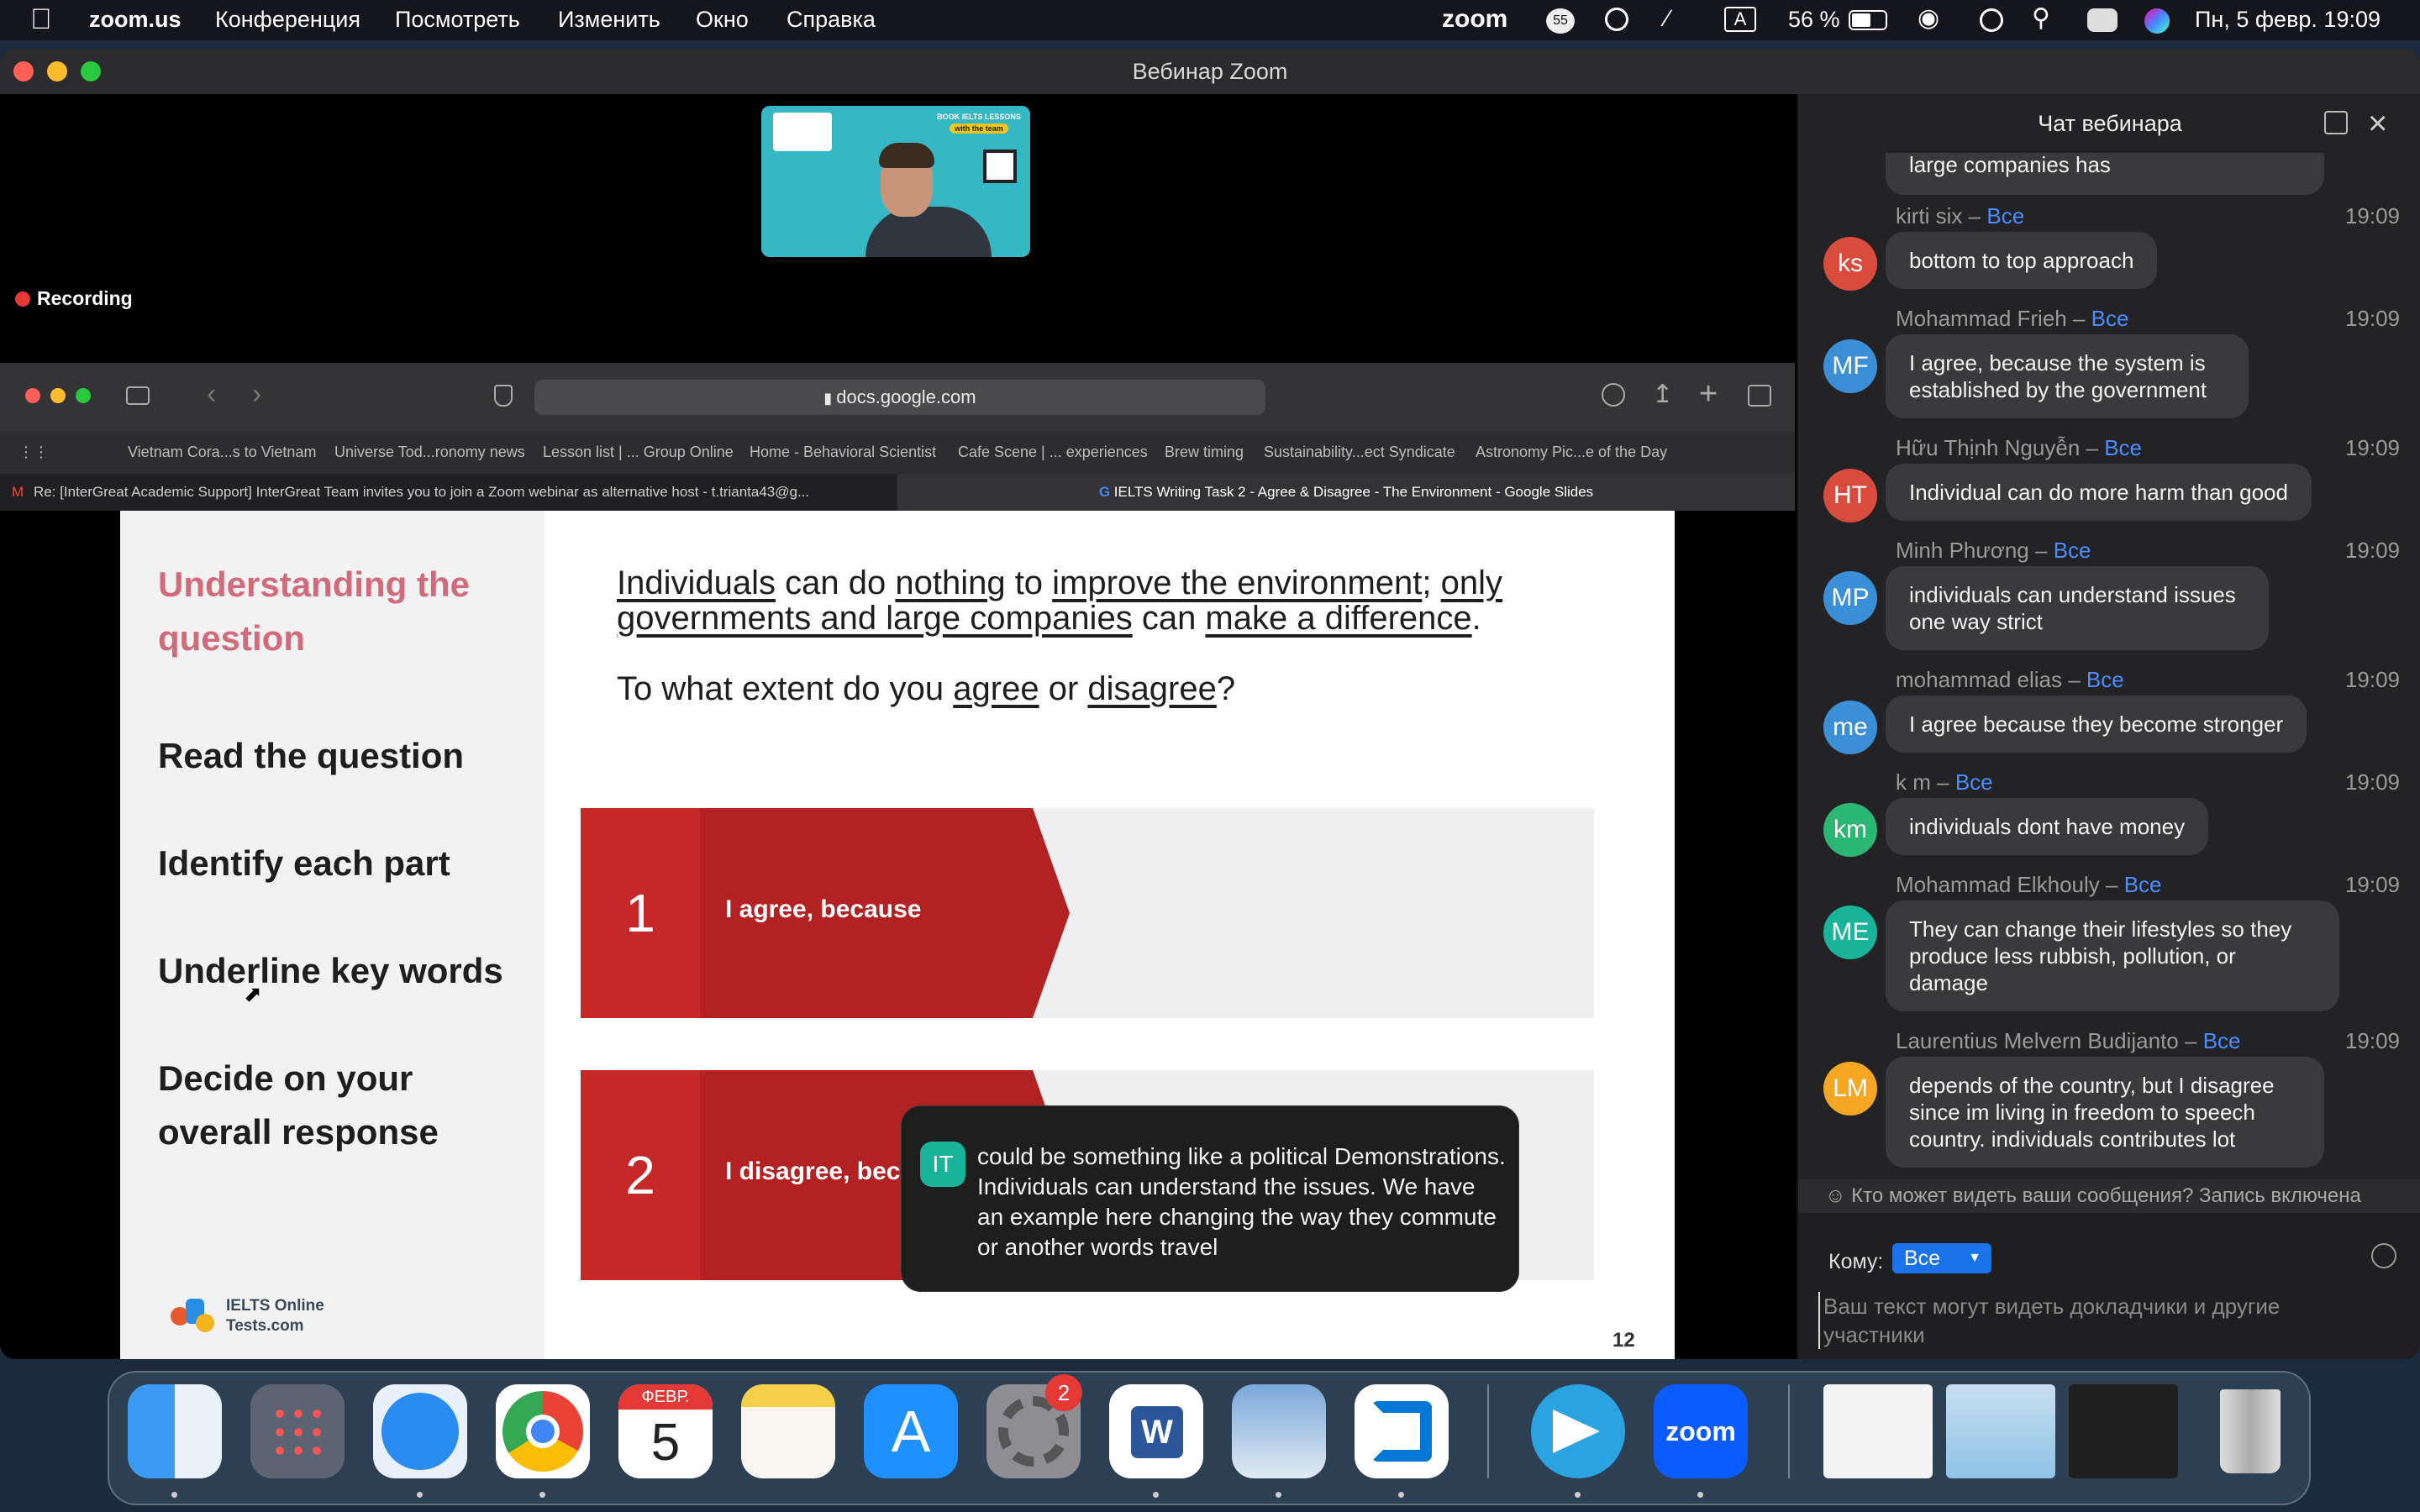 This screenshot has height=1512, width=2420. What do you see at coordinates (1868, 20) in the screenshot?
I see `battery-icon` at bounding box center [1868, 20].